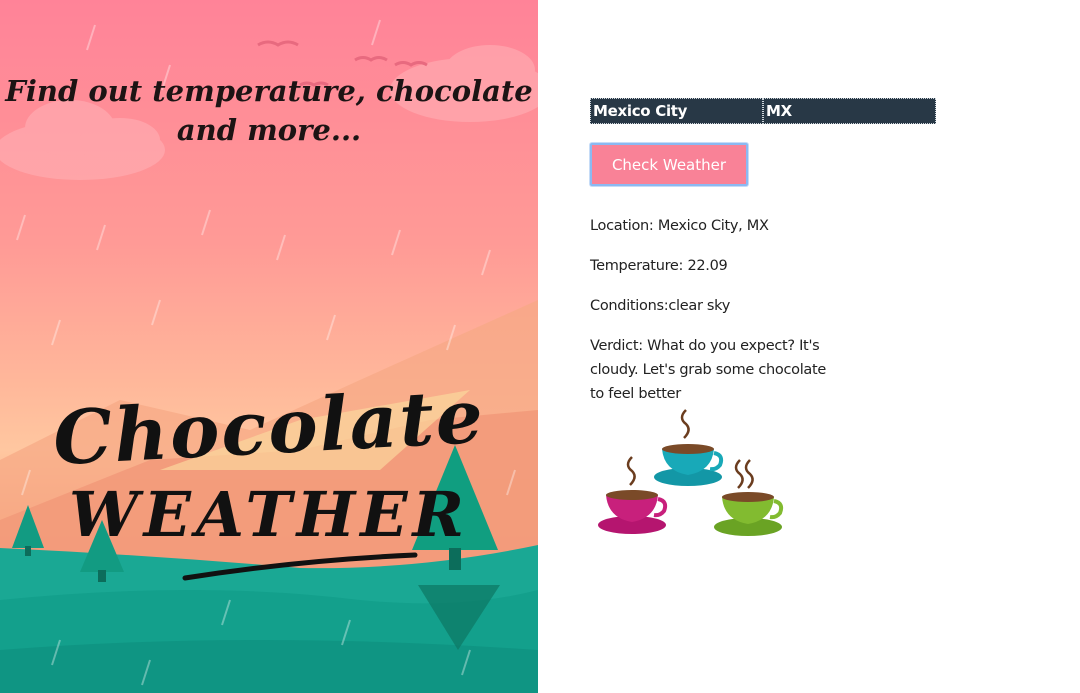 The height and width of the screenshot is (693, 1080). What do you see at coordinates (679, 226) in the screenshot?
I see `location-text: Location: Mexico City, MX` at bounding box center [679, 226].